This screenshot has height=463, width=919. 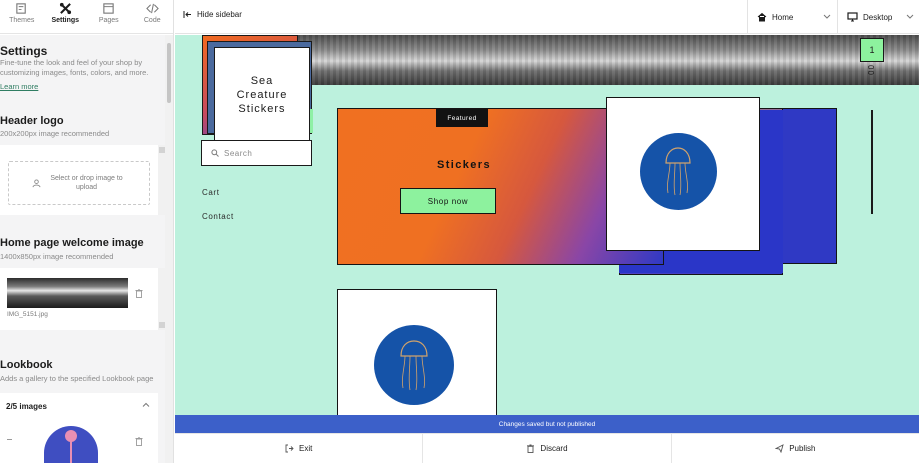 I want to click on device-view-value: Desktop, so click(x=878, y=17).